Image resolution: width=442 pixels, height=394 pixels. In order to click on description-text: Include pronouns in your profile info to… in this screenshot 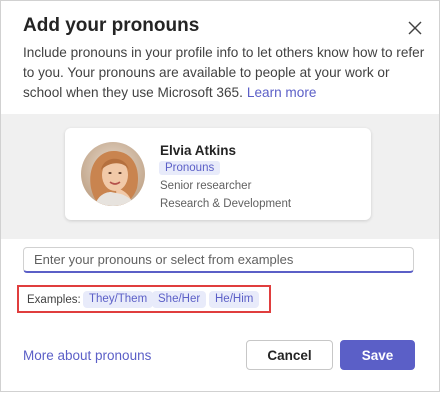, I will do `click(224, 72)`.